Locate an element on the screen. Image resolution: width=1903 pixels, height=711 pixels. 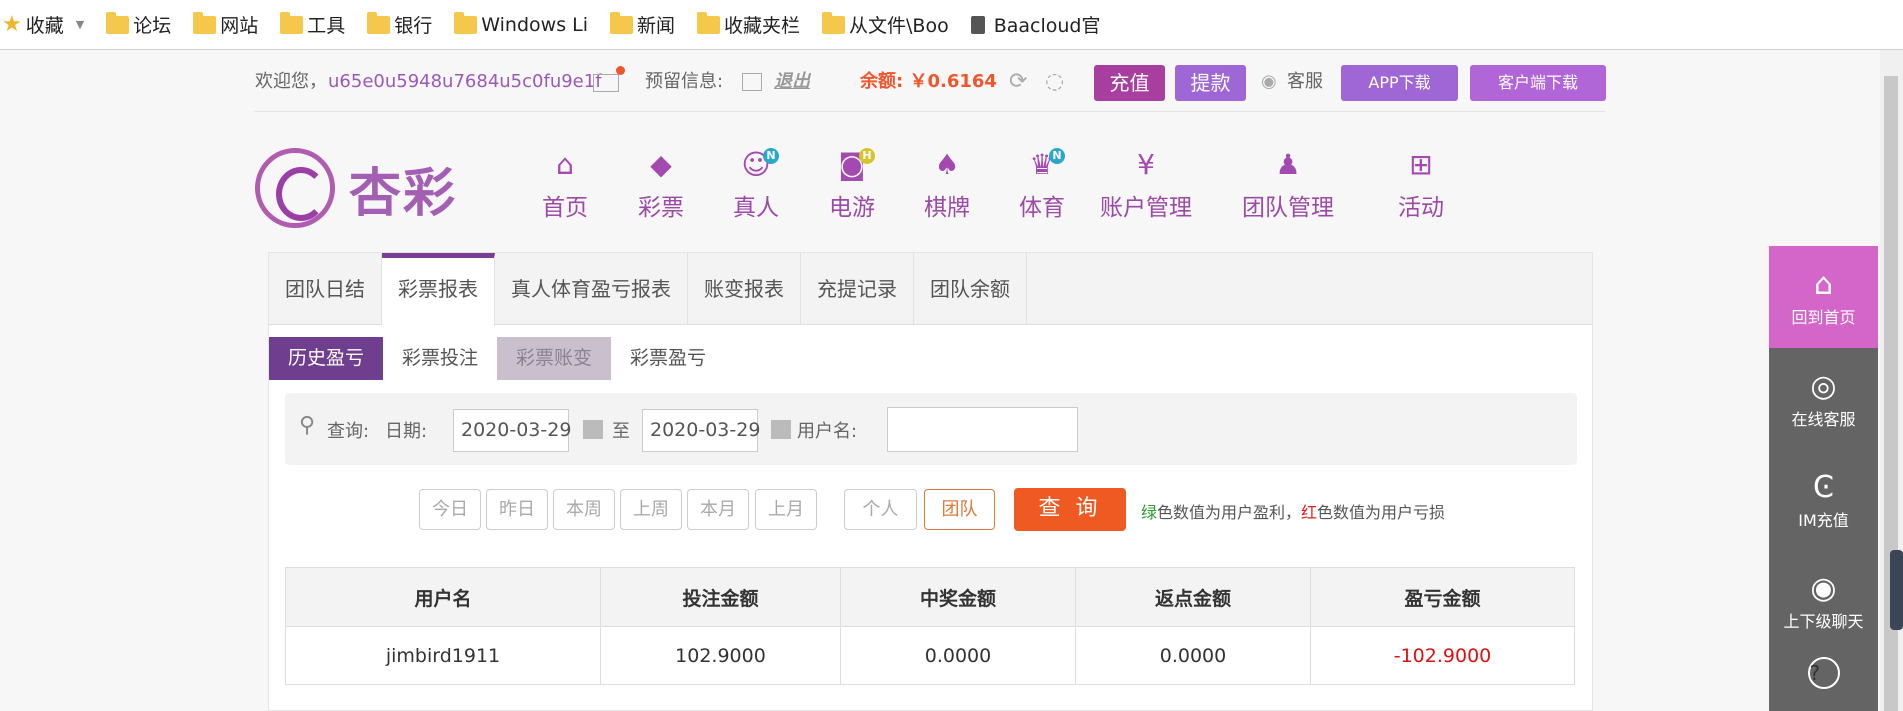
username: u65e0u5948u7684u5c0fu9e1f is located at coordinates (465, 81).